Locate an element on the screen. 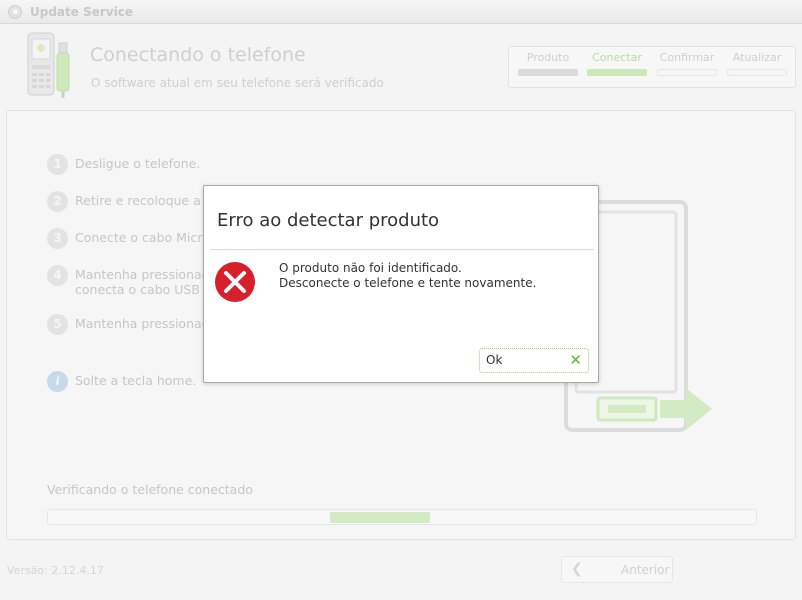 Image resolution: width=802 pixels, height=600 pixels. sony-ericsson-logo-icon is located at coordinates (15, 12).